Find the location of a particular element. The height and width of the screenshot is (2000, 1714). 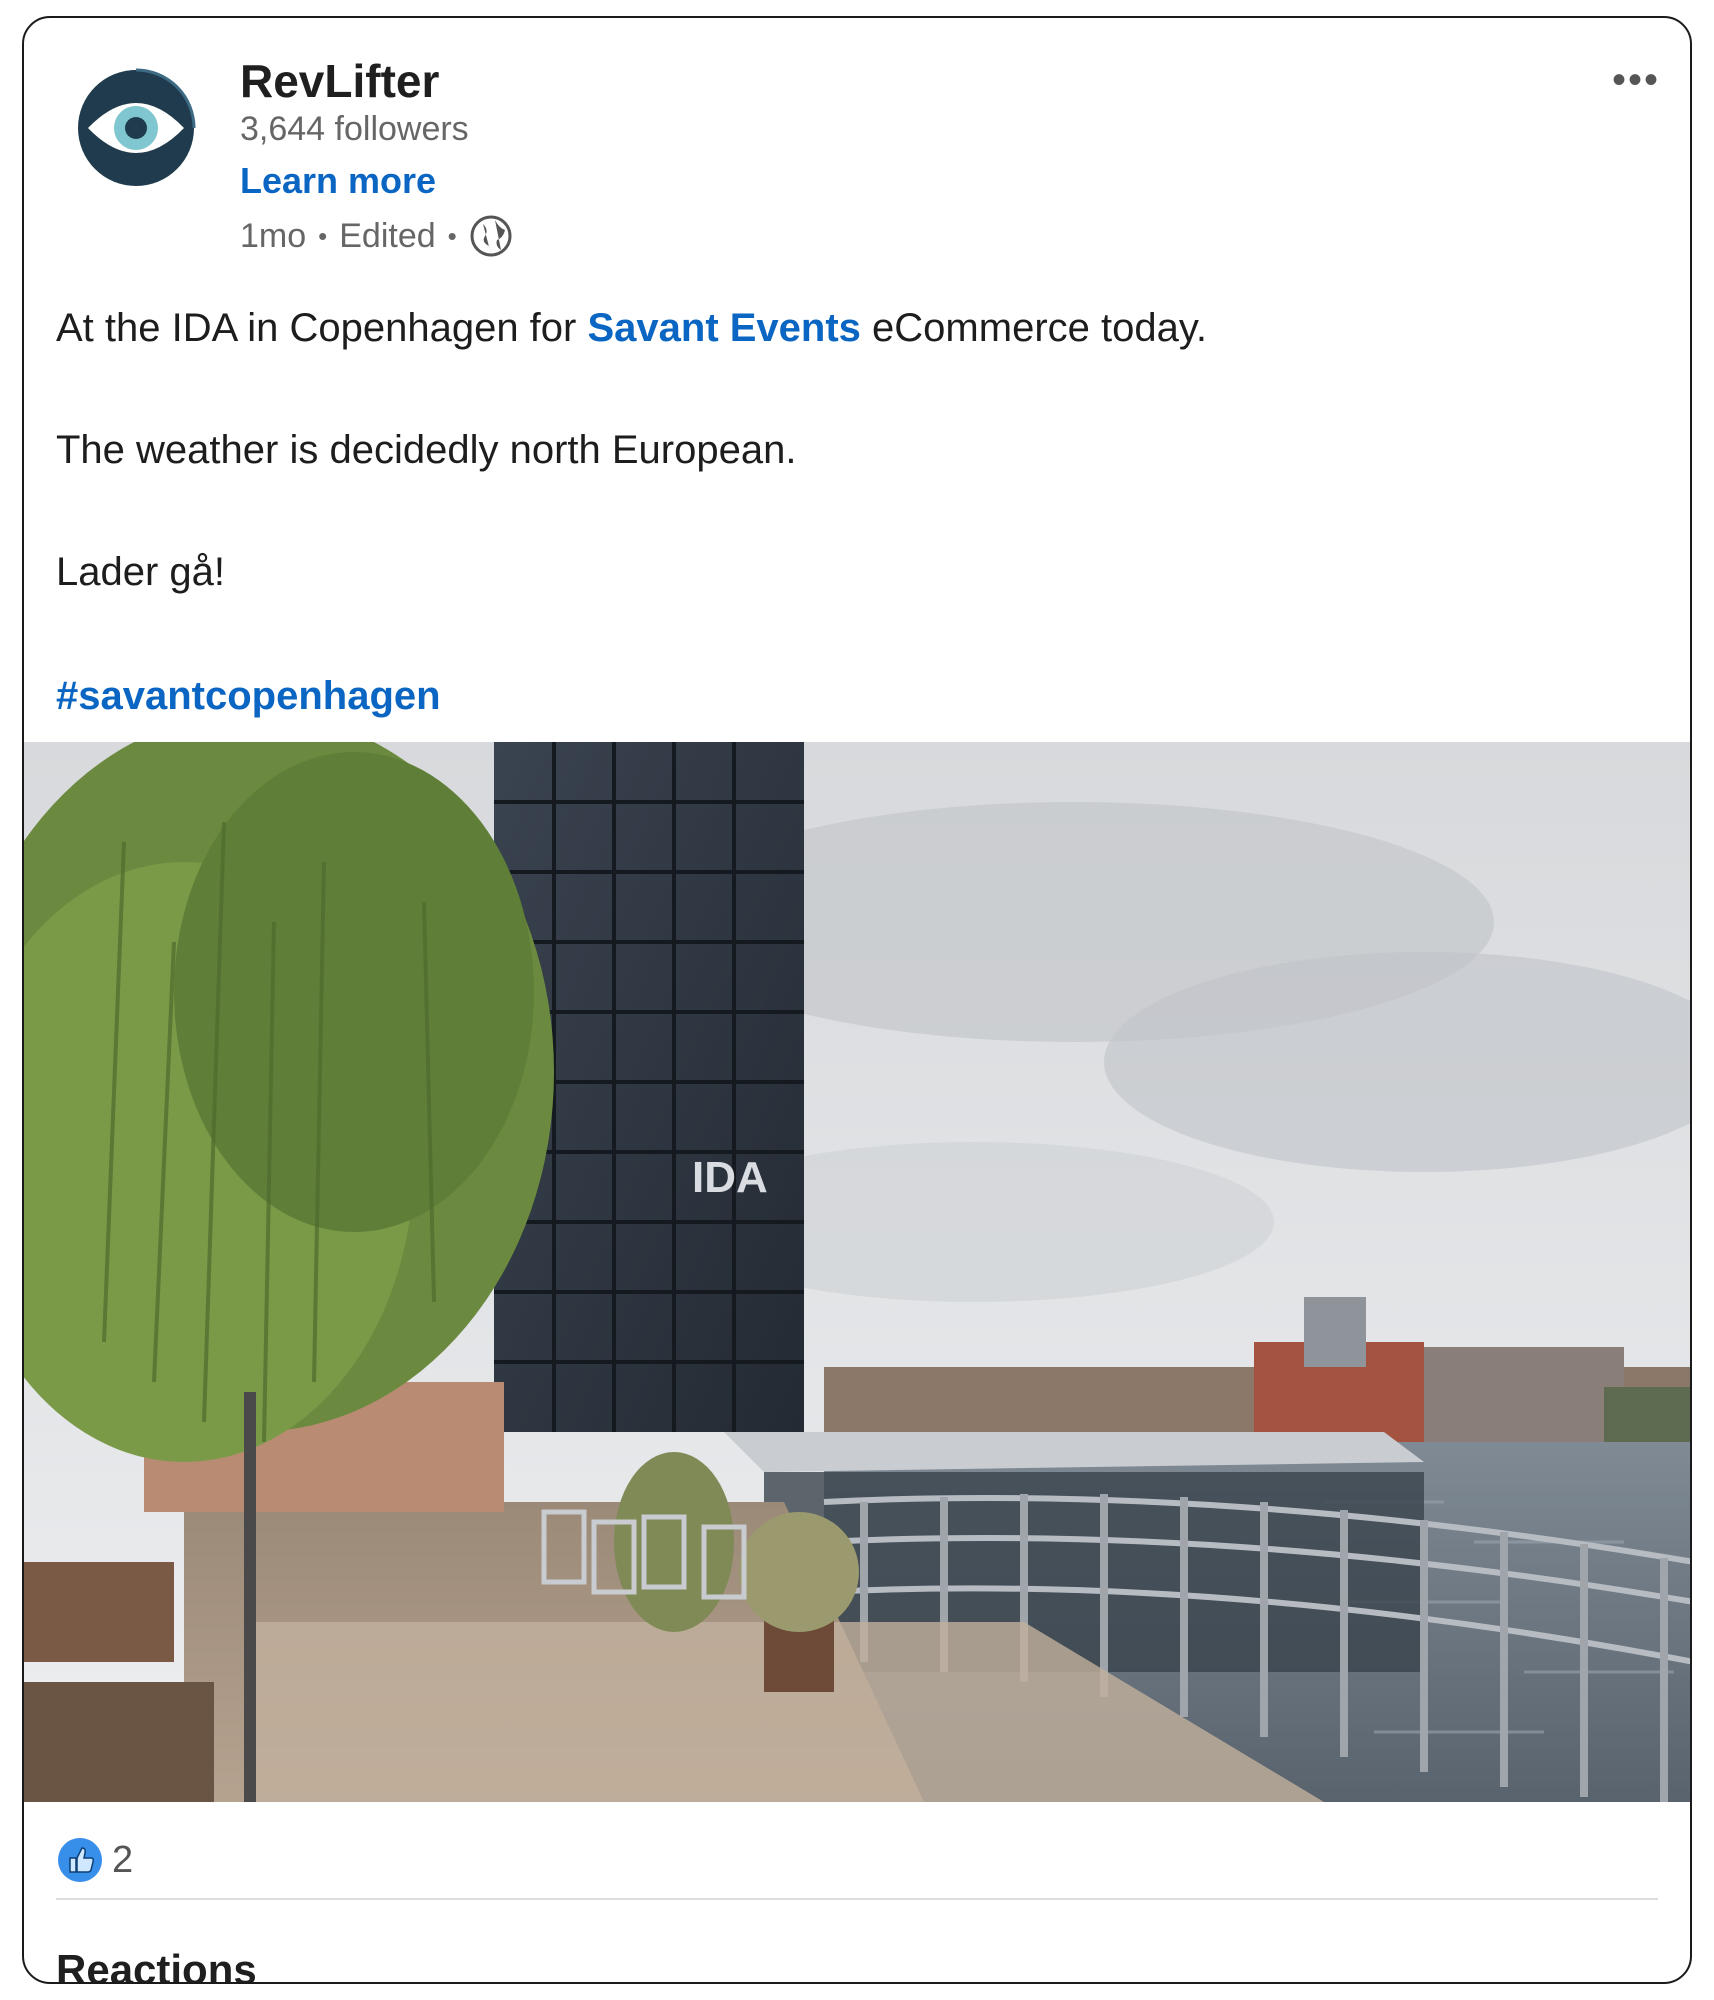

post-meta: 1mo • Edited • is located at coordinates (376, 236).